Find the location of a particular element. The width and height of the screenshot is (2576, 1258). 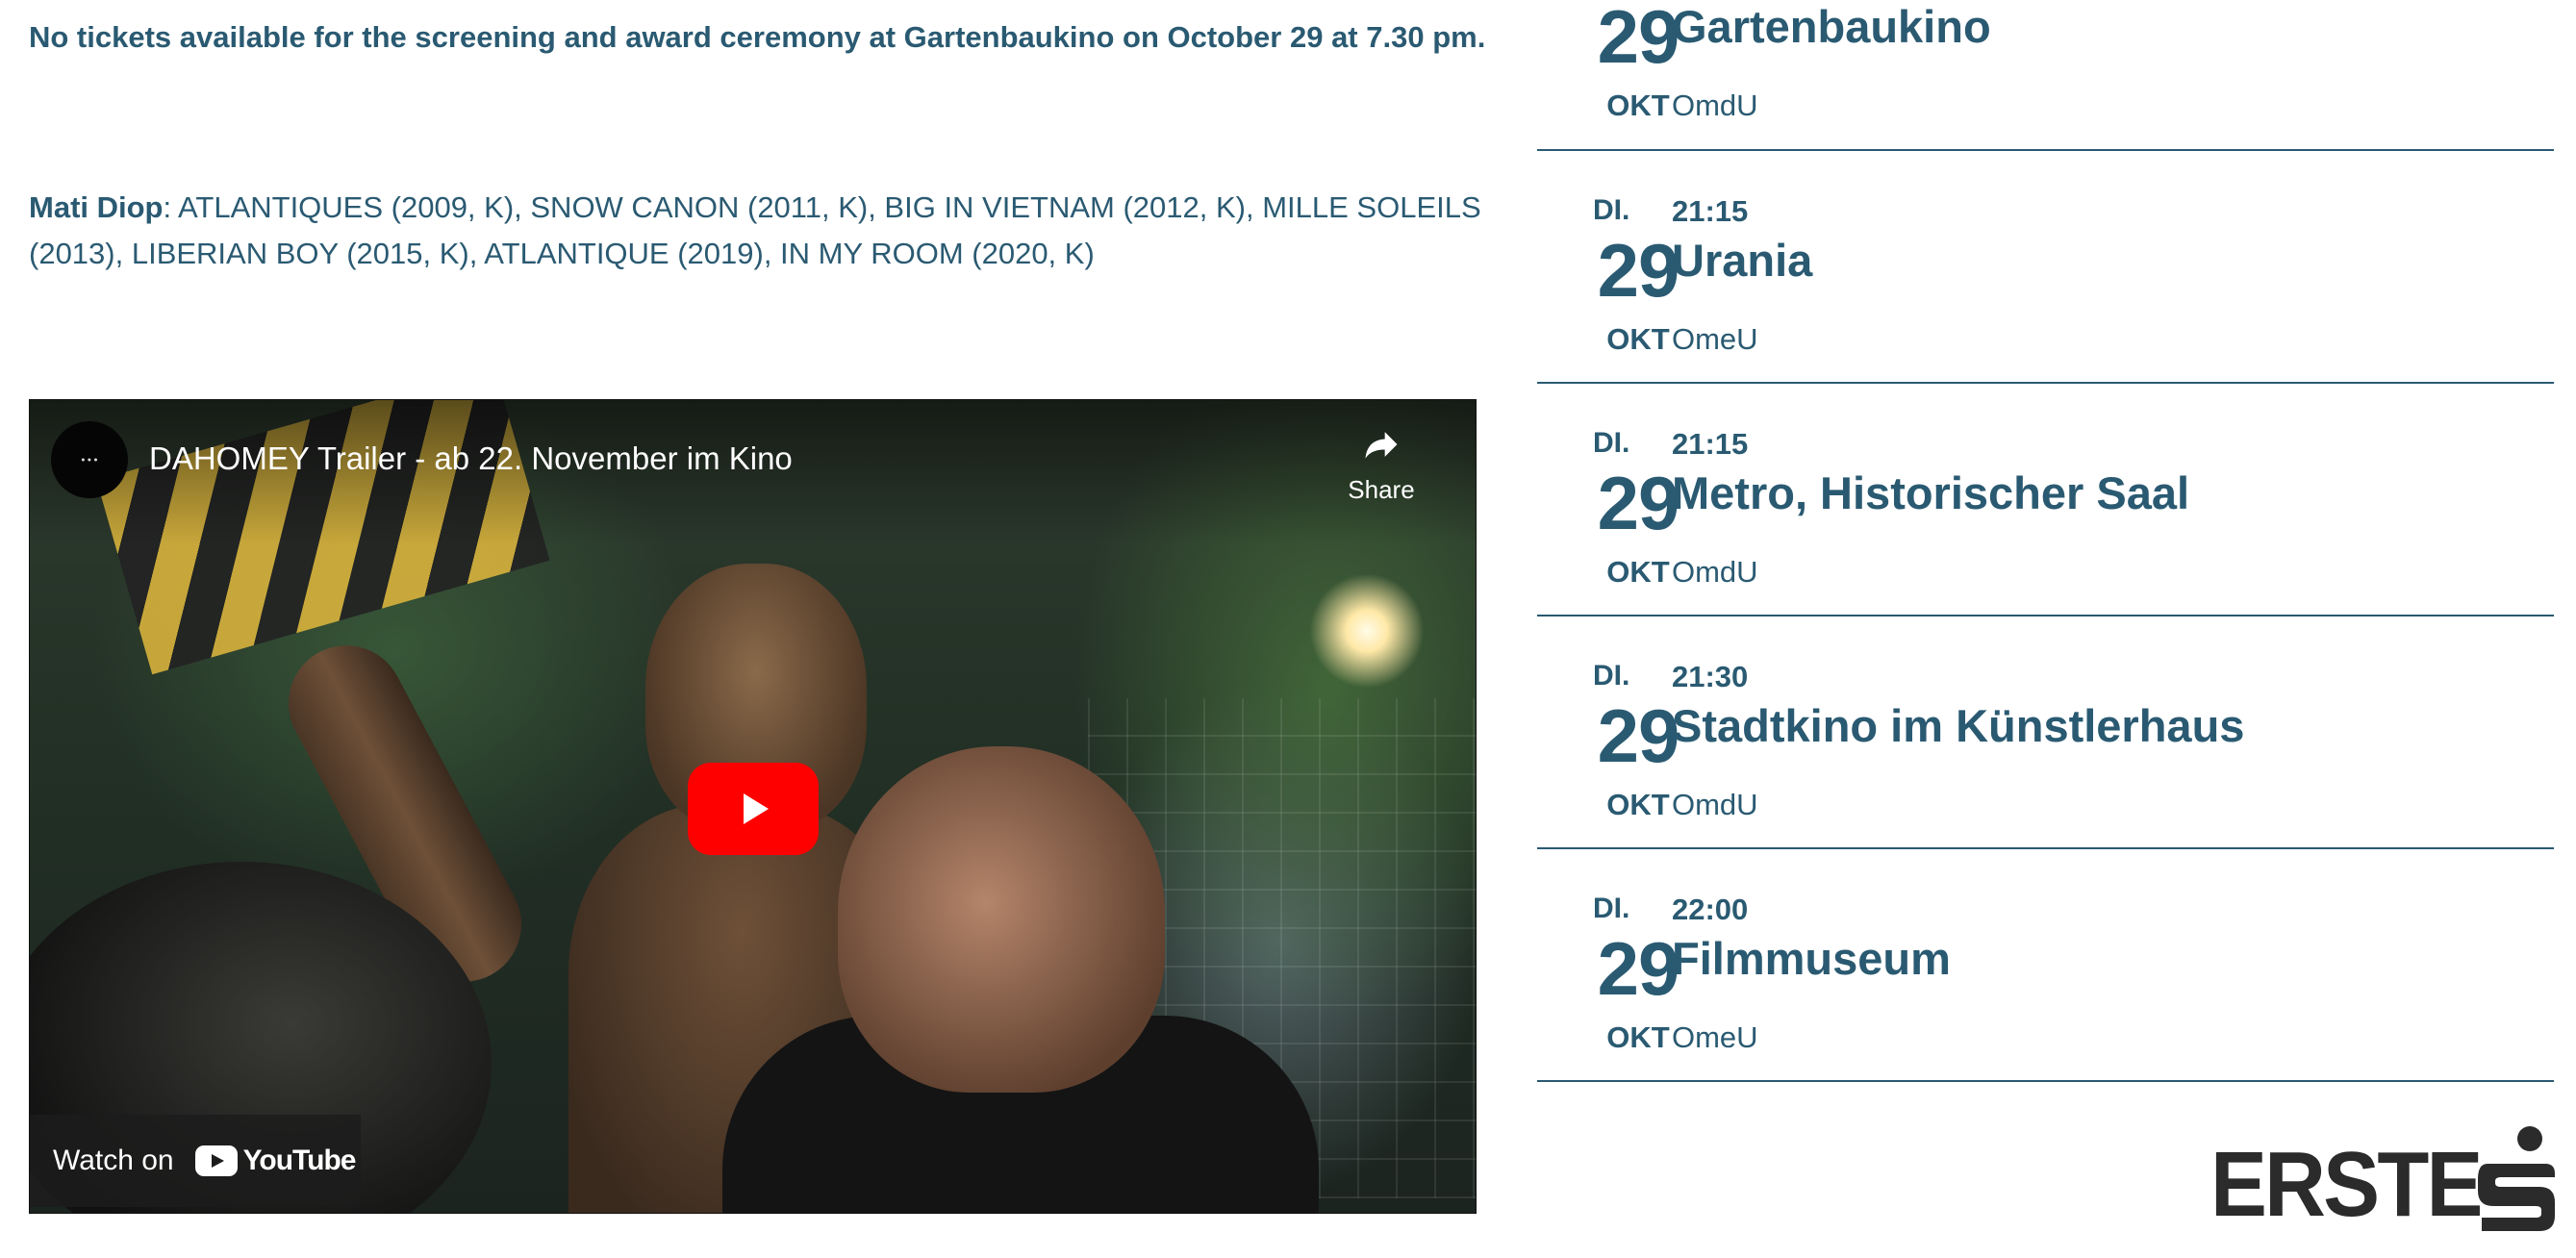

screening-venue: Metro, Historischer Saal is located at coordinates (1931, 492).